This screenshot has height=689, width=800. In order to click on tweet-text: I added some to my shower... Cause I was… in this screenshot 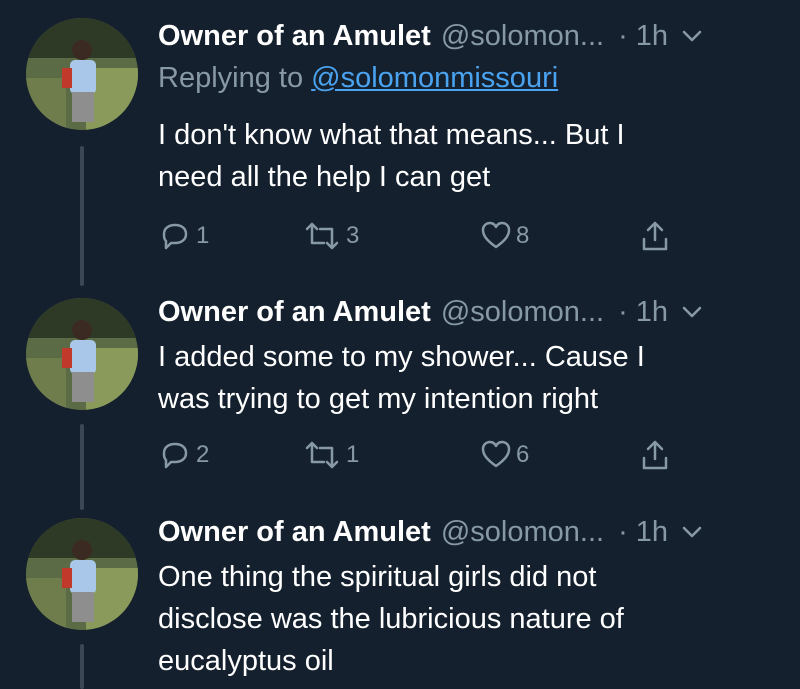, I will do `click(458, 378)`.